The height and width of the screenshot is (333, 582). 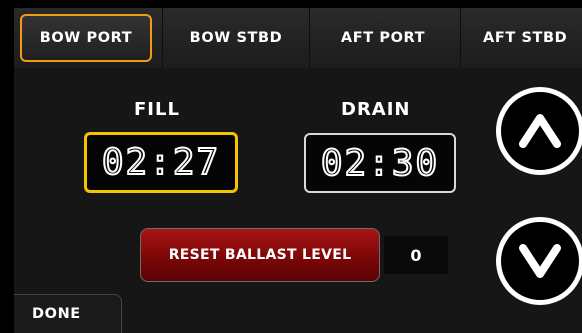 I want to click on tab-bow-port: BOW PORT, so click(x=86, y=38).